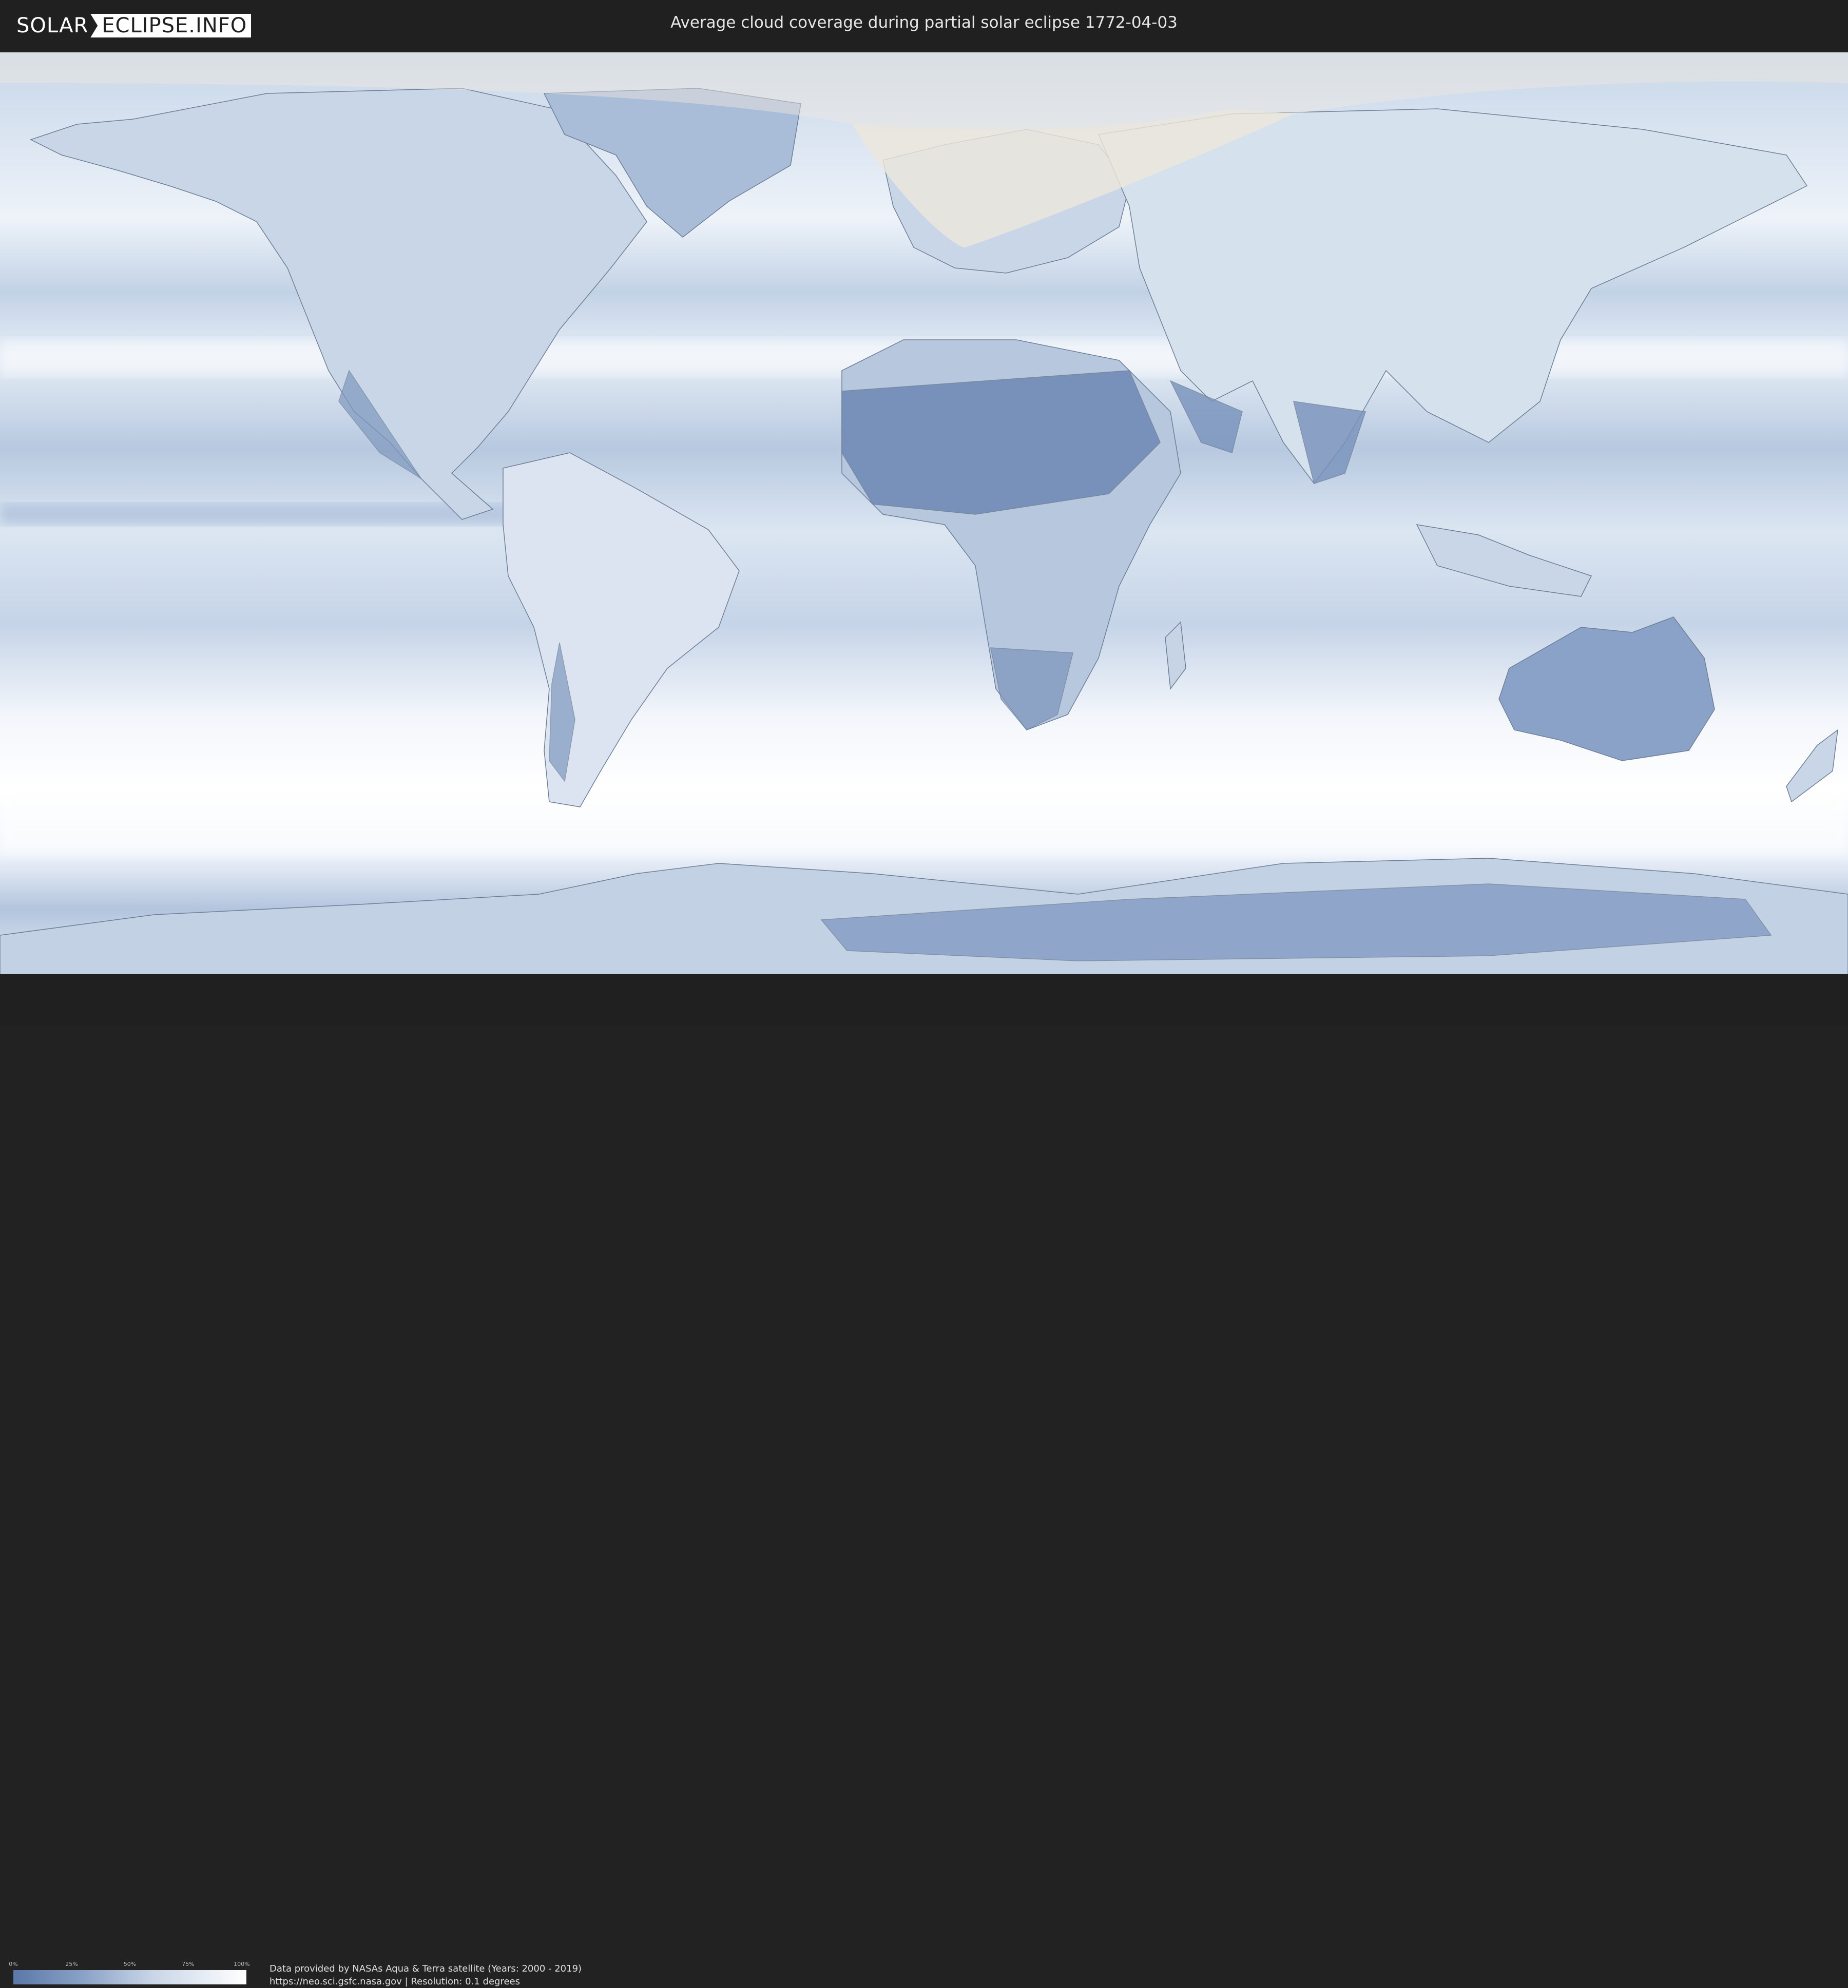 The image size is (1848, 1988). What do you see at coordinates (188, 1964) in the screenshot?
I see `legend-tick-75: 75%` at bounding box center [188, 1964].